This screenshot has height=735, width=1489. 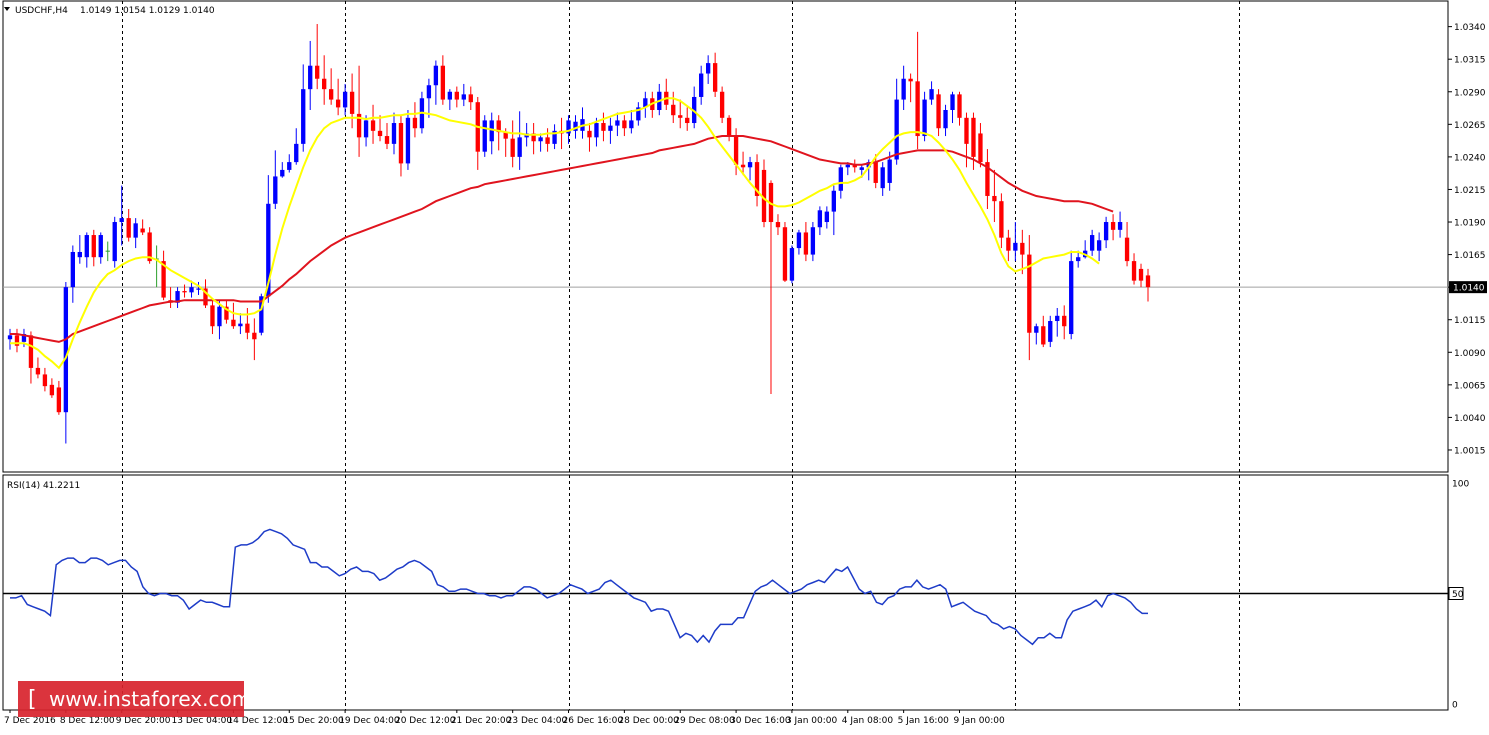 I want to click on dropdown-triangle-icon, so click(x=7, y=9).